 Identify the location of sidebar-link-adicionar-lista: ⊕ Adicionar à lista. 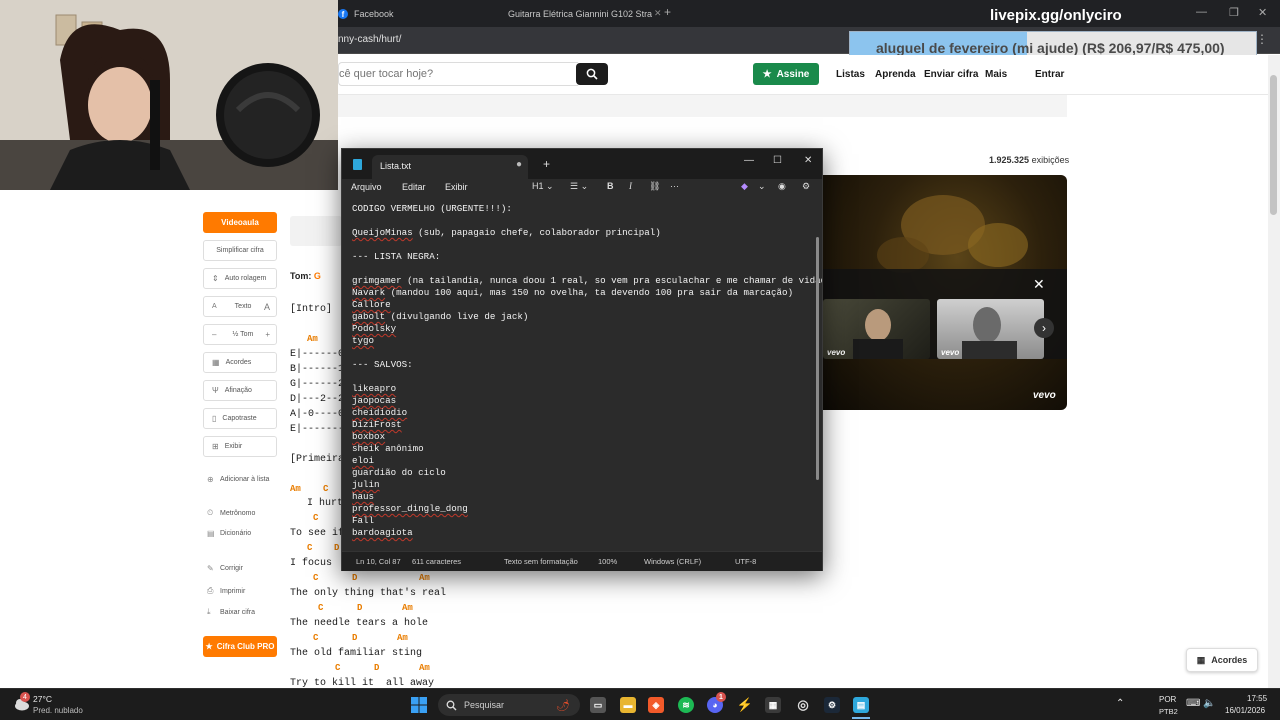
(238, 479).